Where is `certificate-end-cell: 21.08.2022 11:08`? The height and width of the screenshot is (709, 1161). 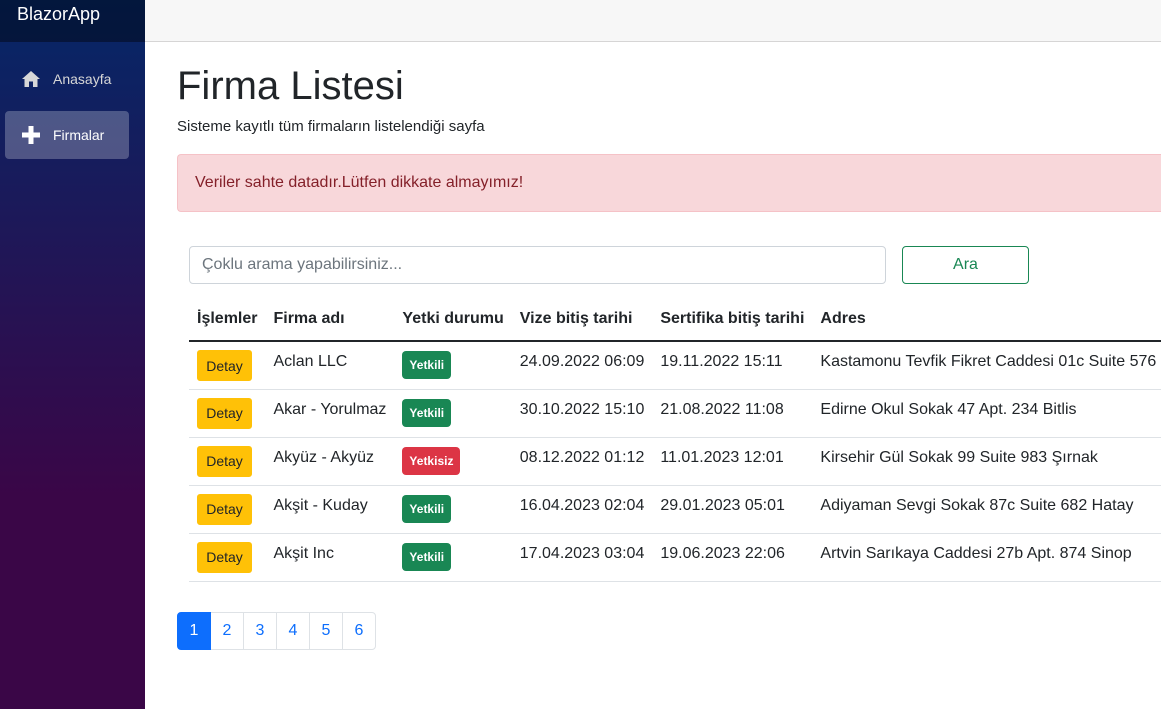 certificate-end-cell: 21.08.2022 11:08 is located at coordinates (732, 413).